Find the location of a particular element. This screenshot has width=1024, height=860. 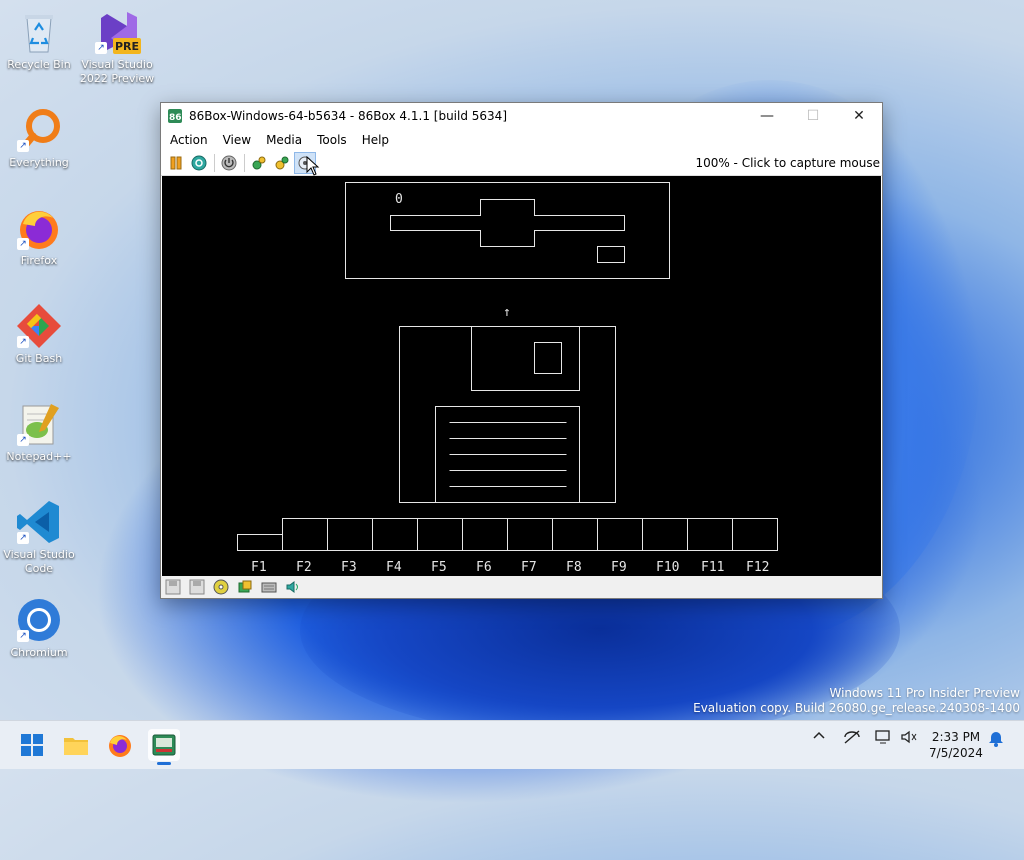

hard-disk-status is located at coordinates (245, 587).